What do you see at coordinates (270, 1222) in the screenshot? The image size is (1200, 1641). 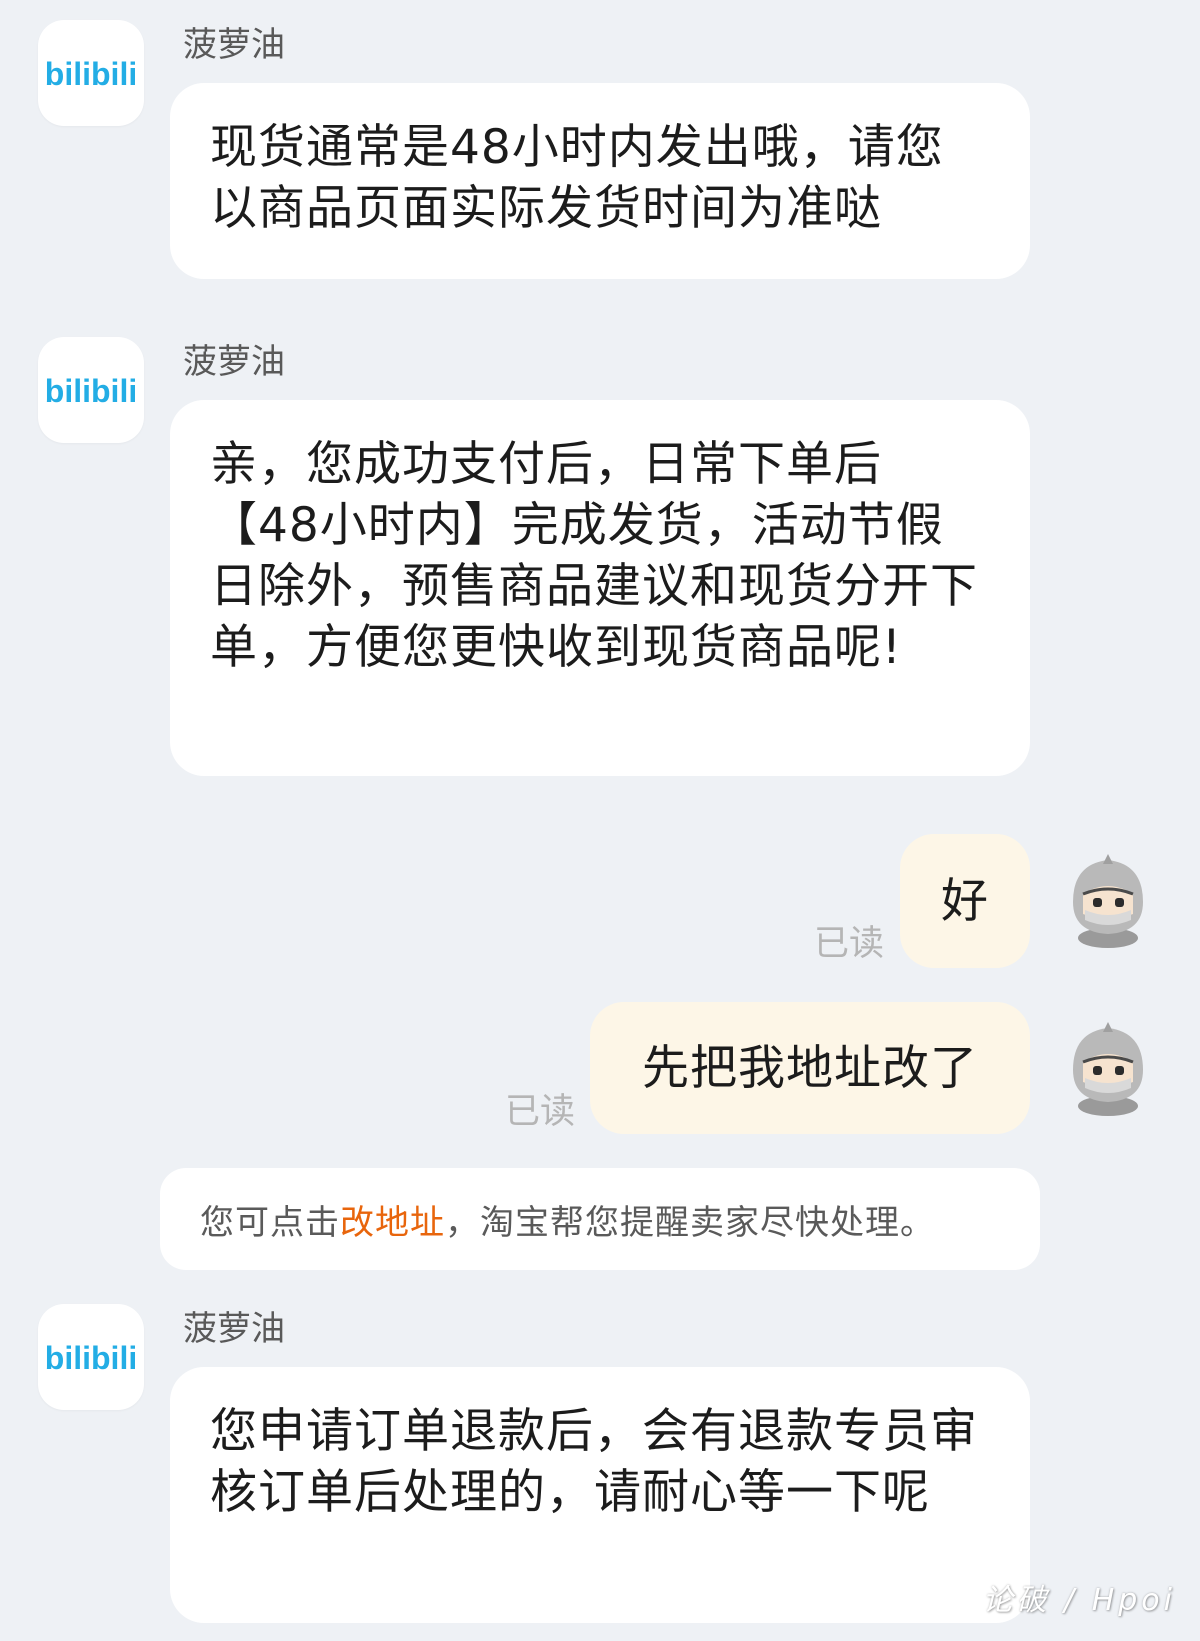 I see `system-notice-prefix: 您可点击` at bounding box center [270, 1222].